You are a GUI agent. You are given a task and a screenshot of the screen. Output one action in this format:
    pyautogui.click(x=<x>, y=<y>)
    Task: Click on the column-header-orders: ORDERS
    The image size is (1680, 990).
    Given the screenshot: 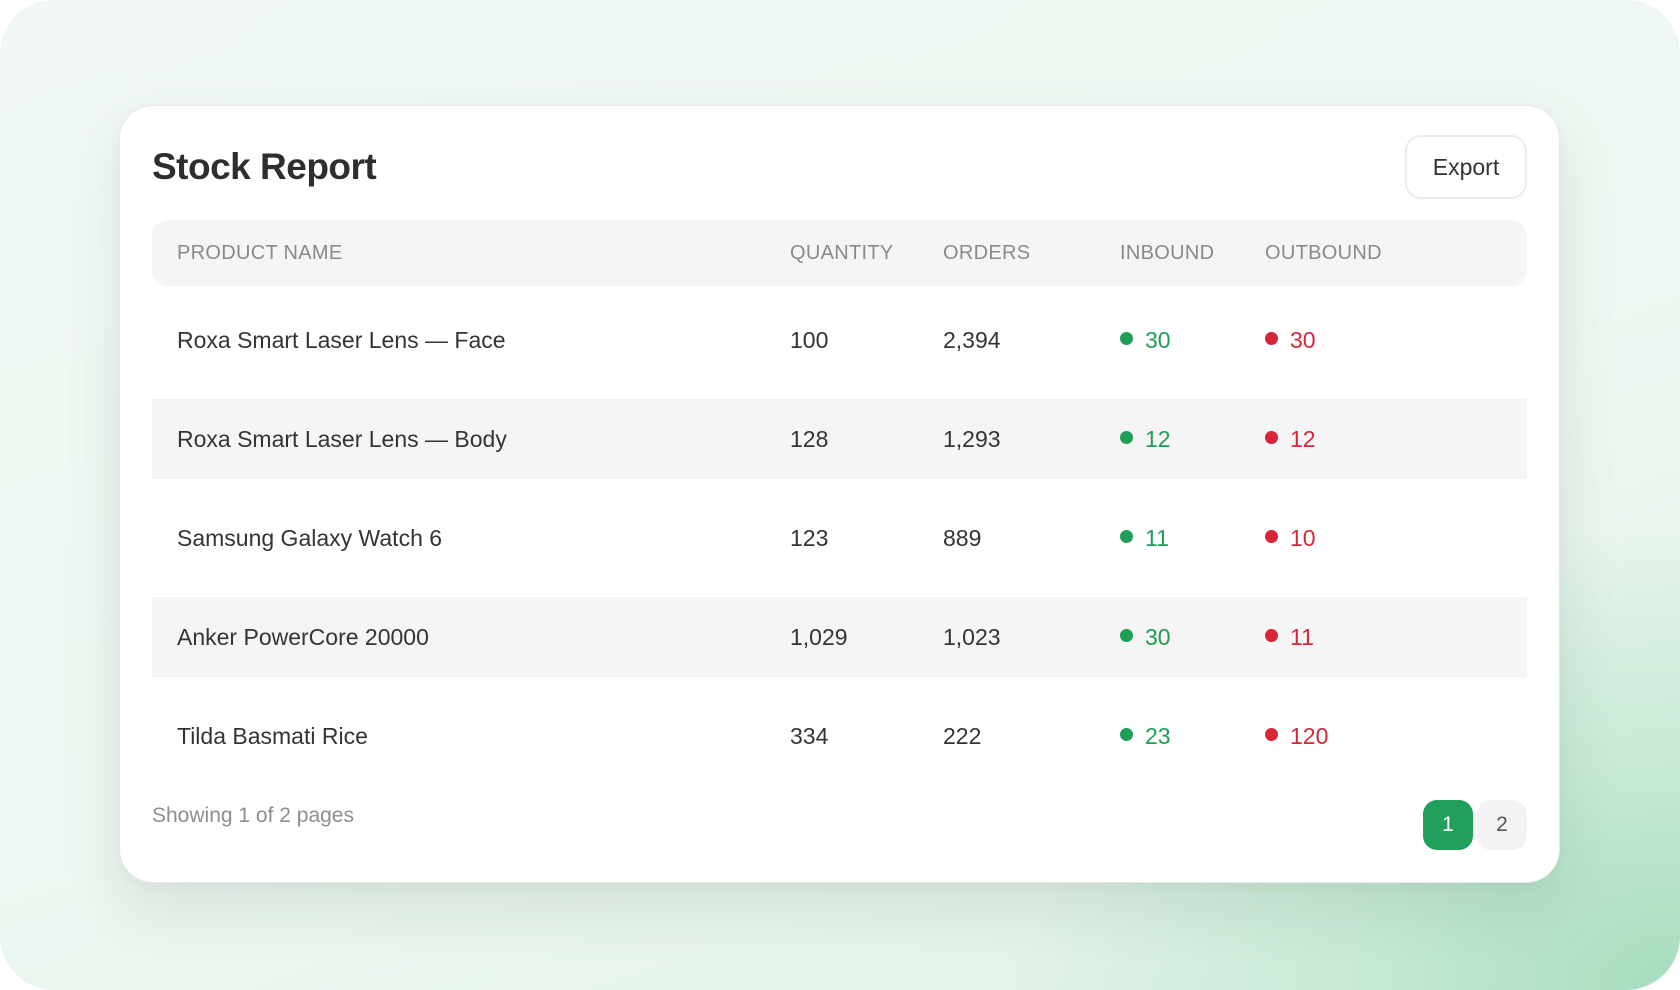 What is the action you would take?
    pyautogui.click(x=986, y=253)
    